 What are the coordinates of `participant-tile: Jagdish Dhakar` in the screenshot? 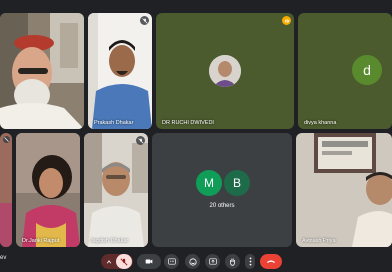 It's located at (116, 190).